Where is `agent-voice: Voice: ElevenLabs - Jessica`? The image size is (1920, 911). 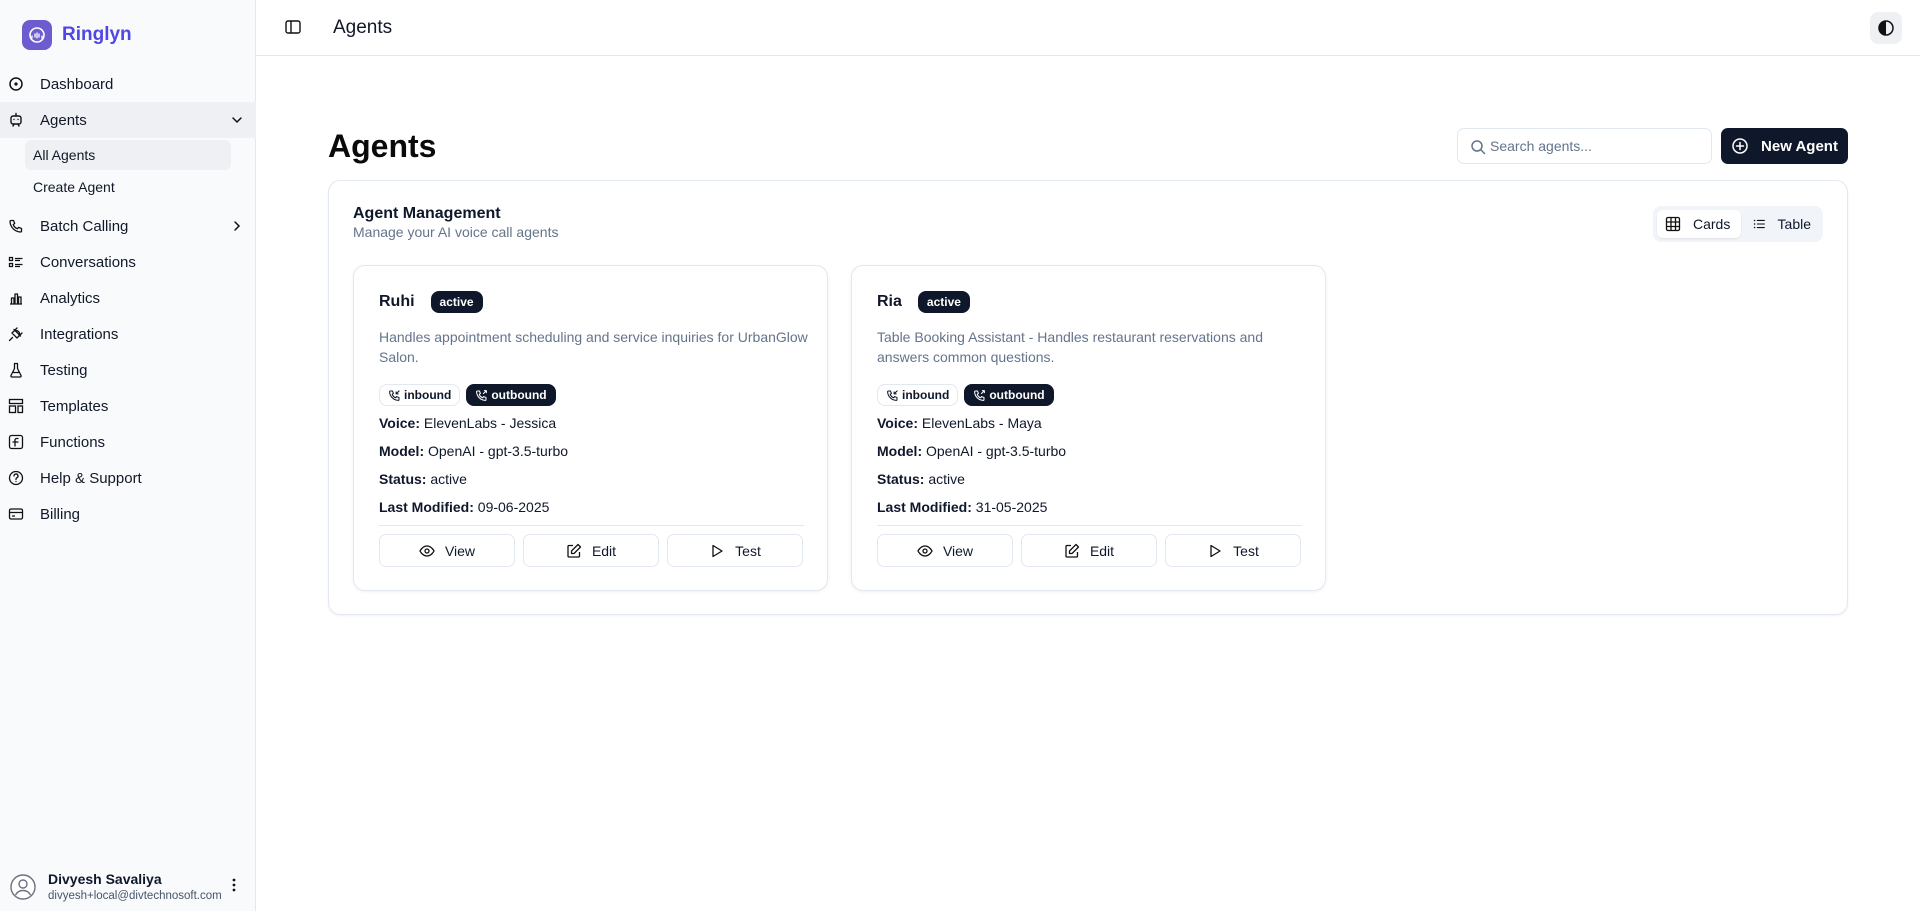
agent-voice: Voice: ElevenLabs - Jessica is located at coordinates (467, 423).